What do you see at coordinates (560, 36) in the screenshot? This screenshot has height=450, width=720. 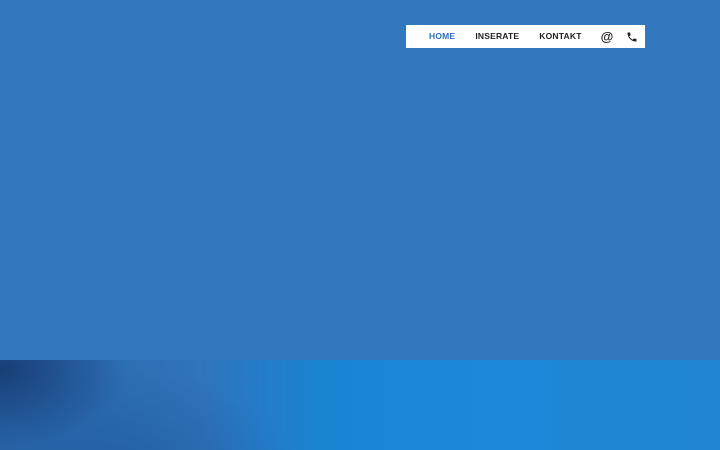 I see `nav-kontakt: KONTAKT` at bounding box center [560, 36].